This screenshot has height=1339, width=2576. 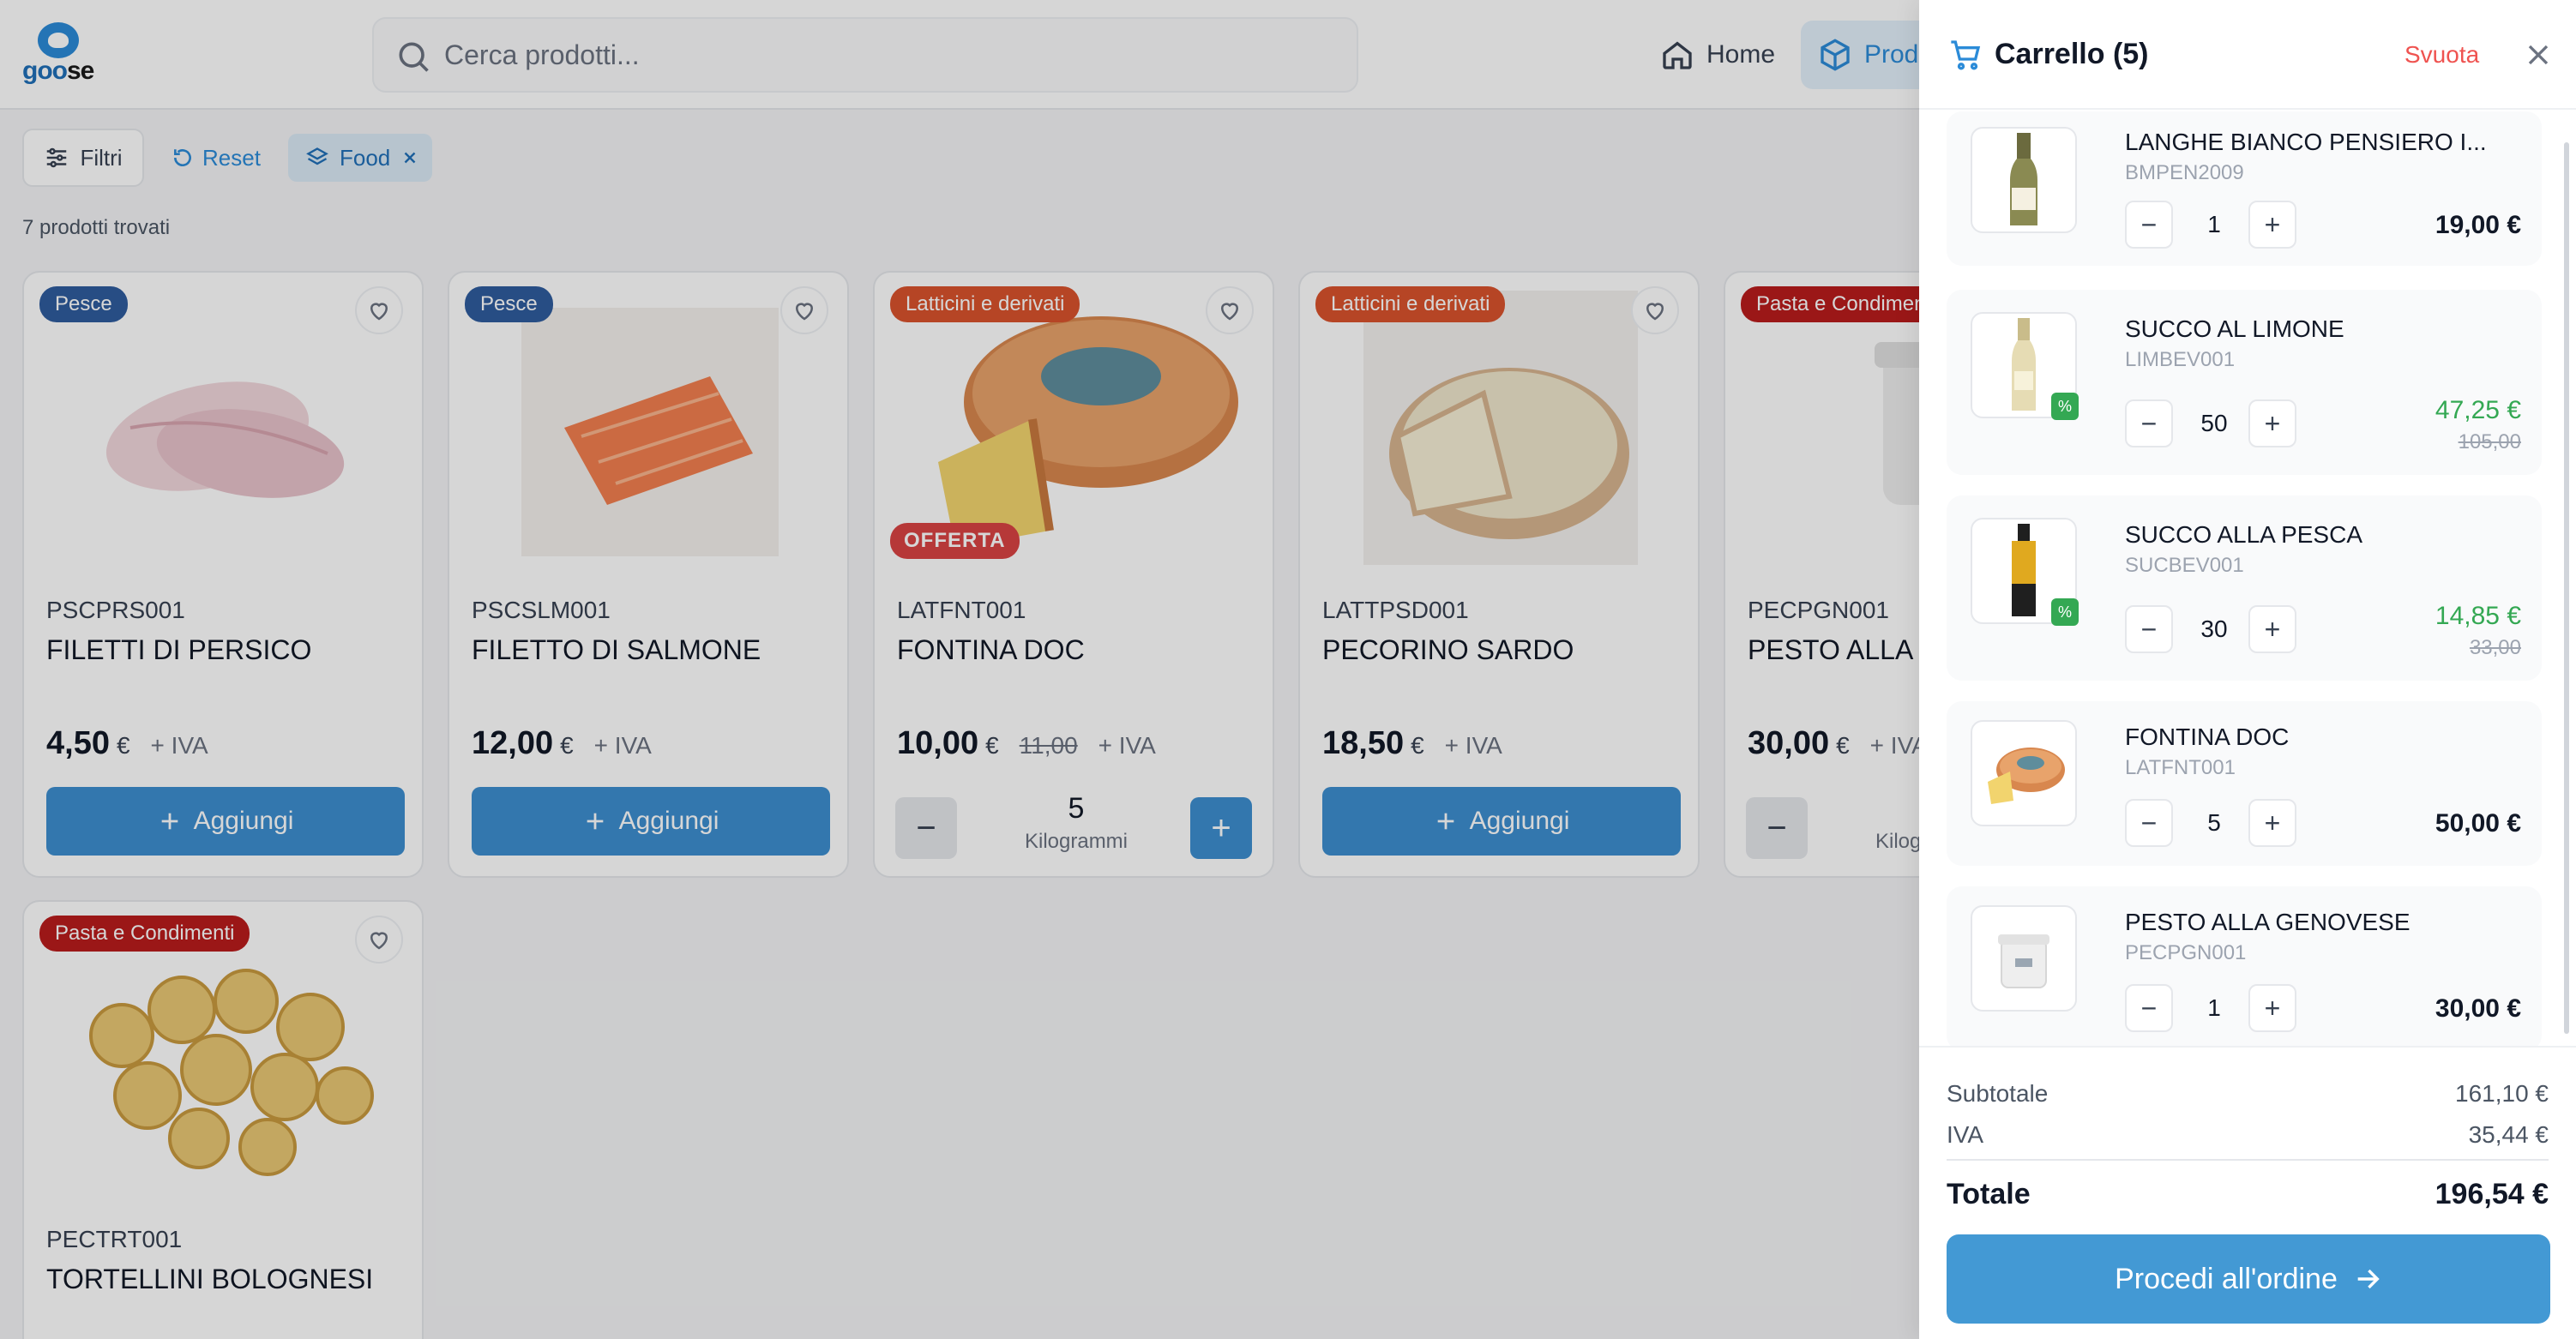 I want to click on cart-item-price: 30,00 €, so click(x=2478, y=1008).